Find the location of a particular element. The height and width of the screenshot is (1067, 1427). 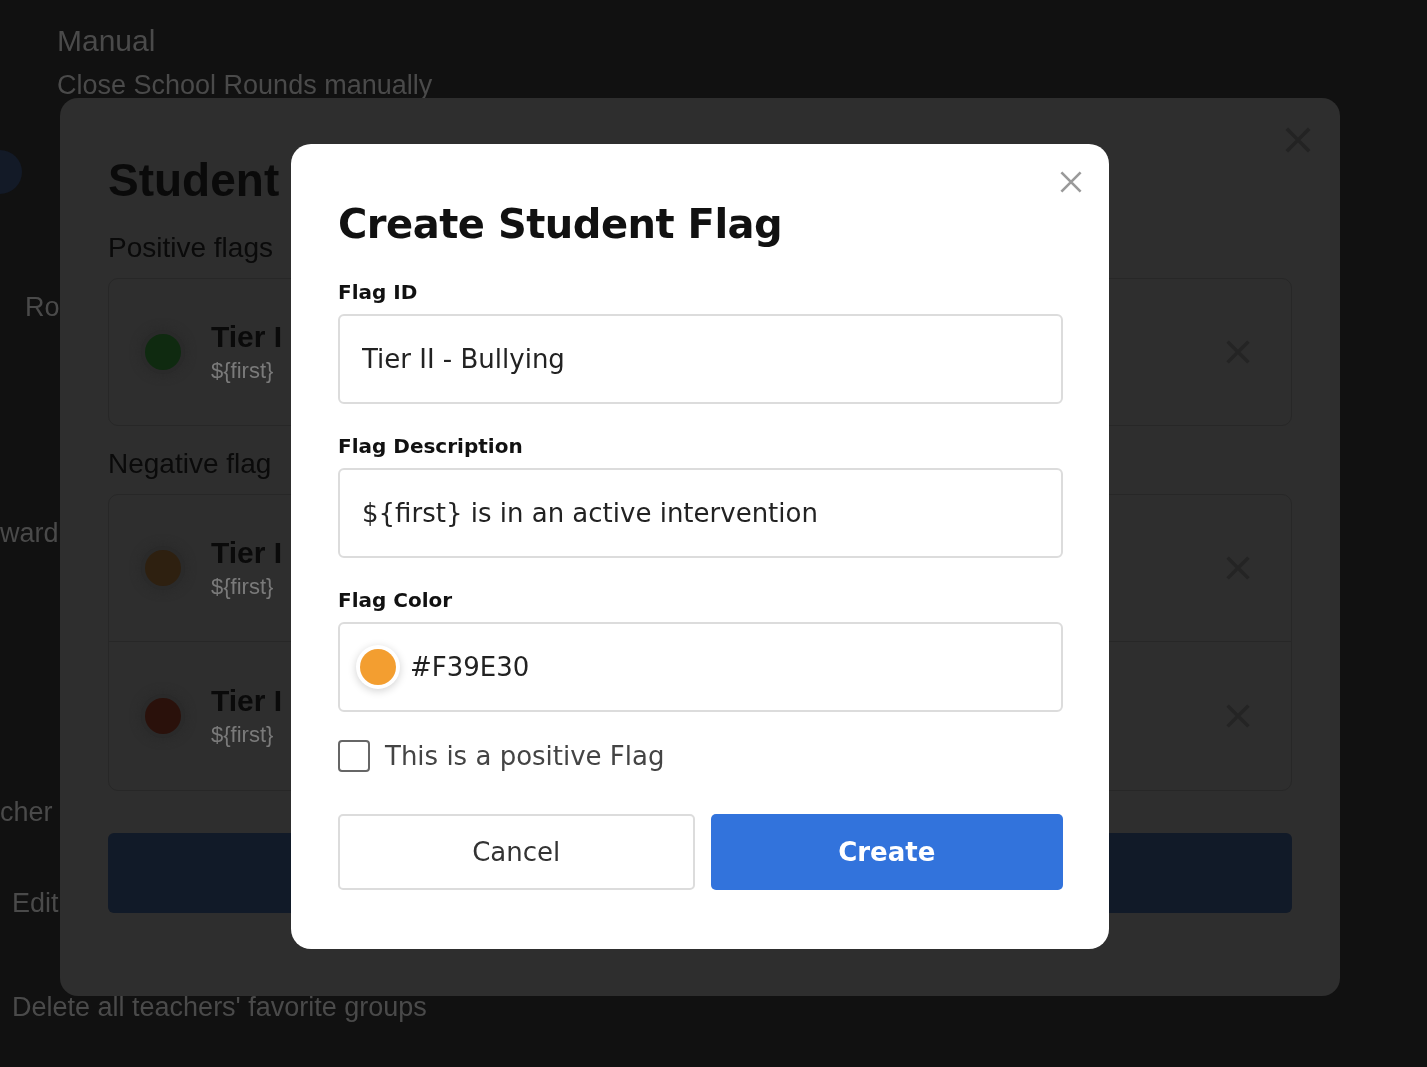

create-button: Create is located at coordinates (886, 852).